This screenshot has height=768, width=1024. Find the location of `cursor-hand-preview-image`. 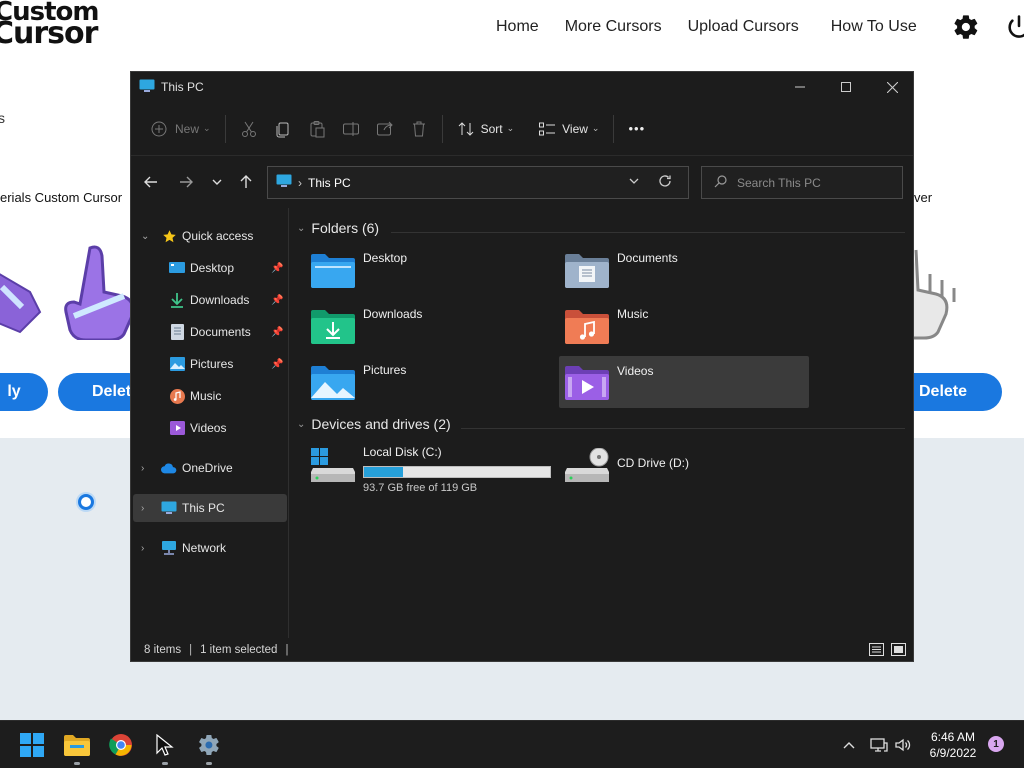

cursor-hand-preview-image is located at coordinates (99, 292).